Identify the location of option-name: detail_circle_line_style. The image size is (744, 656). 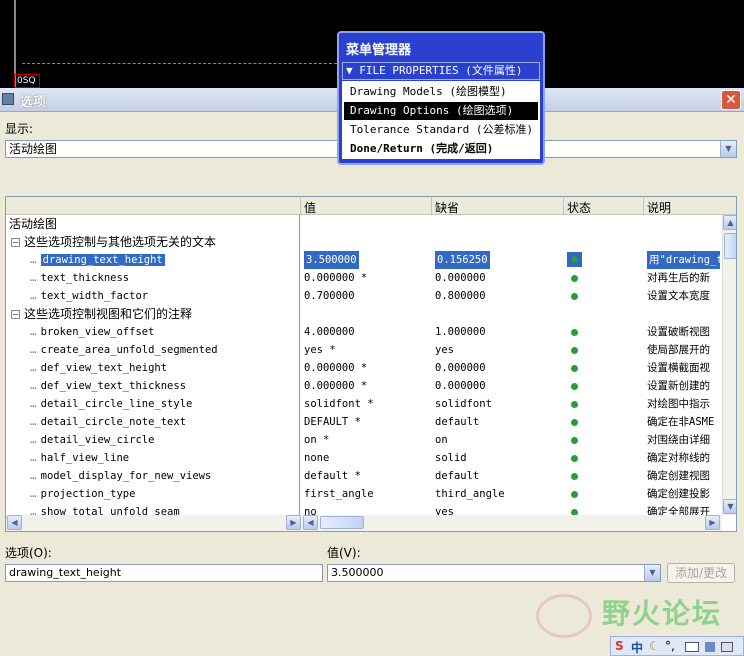
(117, 404).